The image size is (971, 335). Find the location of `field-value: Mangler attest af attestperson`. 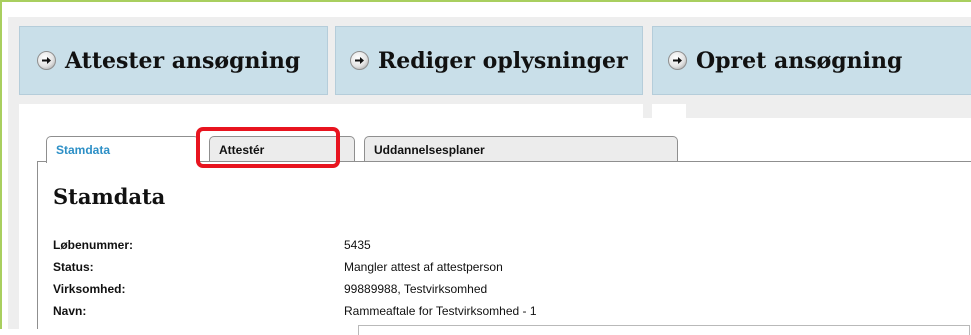

field-value: Mangler attest af attestperson is located at coordinates (423, 267).